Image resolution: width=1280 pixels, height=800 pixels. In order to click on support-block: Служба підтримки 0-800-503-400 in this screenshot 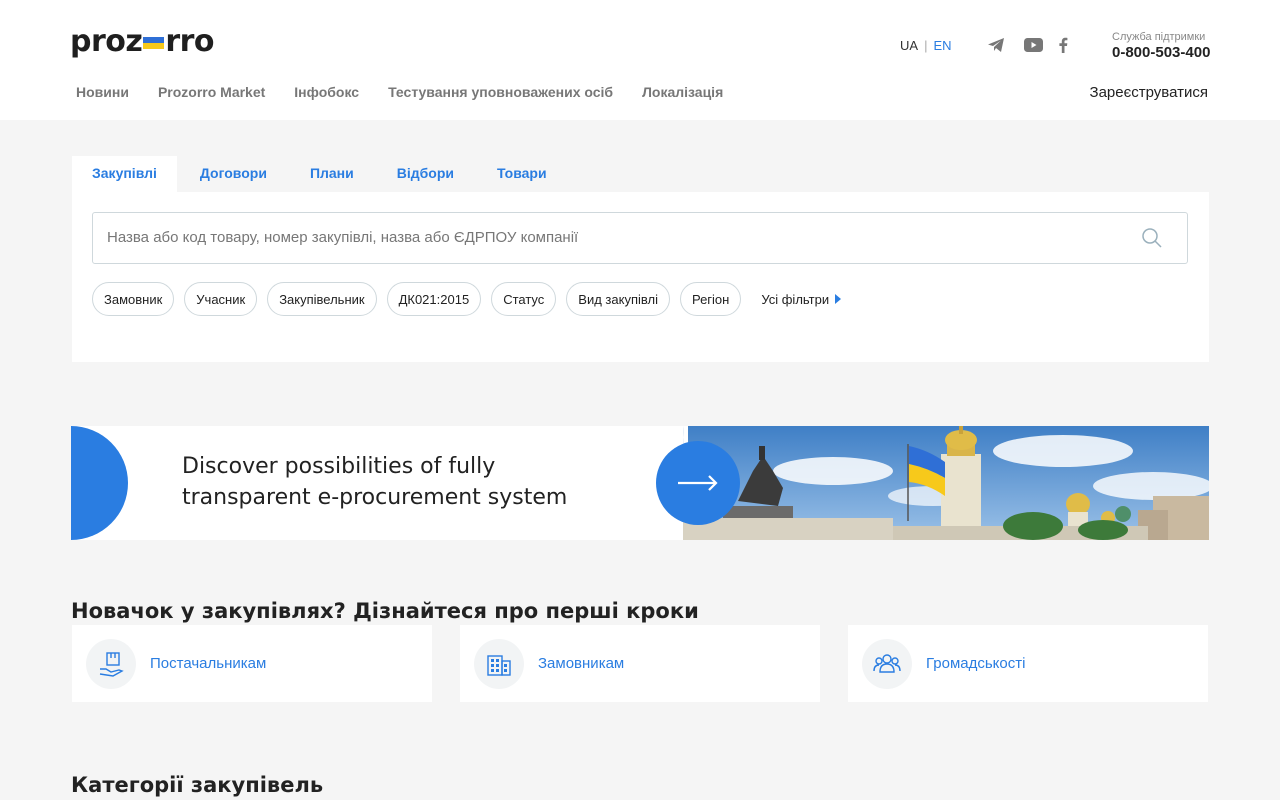, I will do `click(1161, 46)`.